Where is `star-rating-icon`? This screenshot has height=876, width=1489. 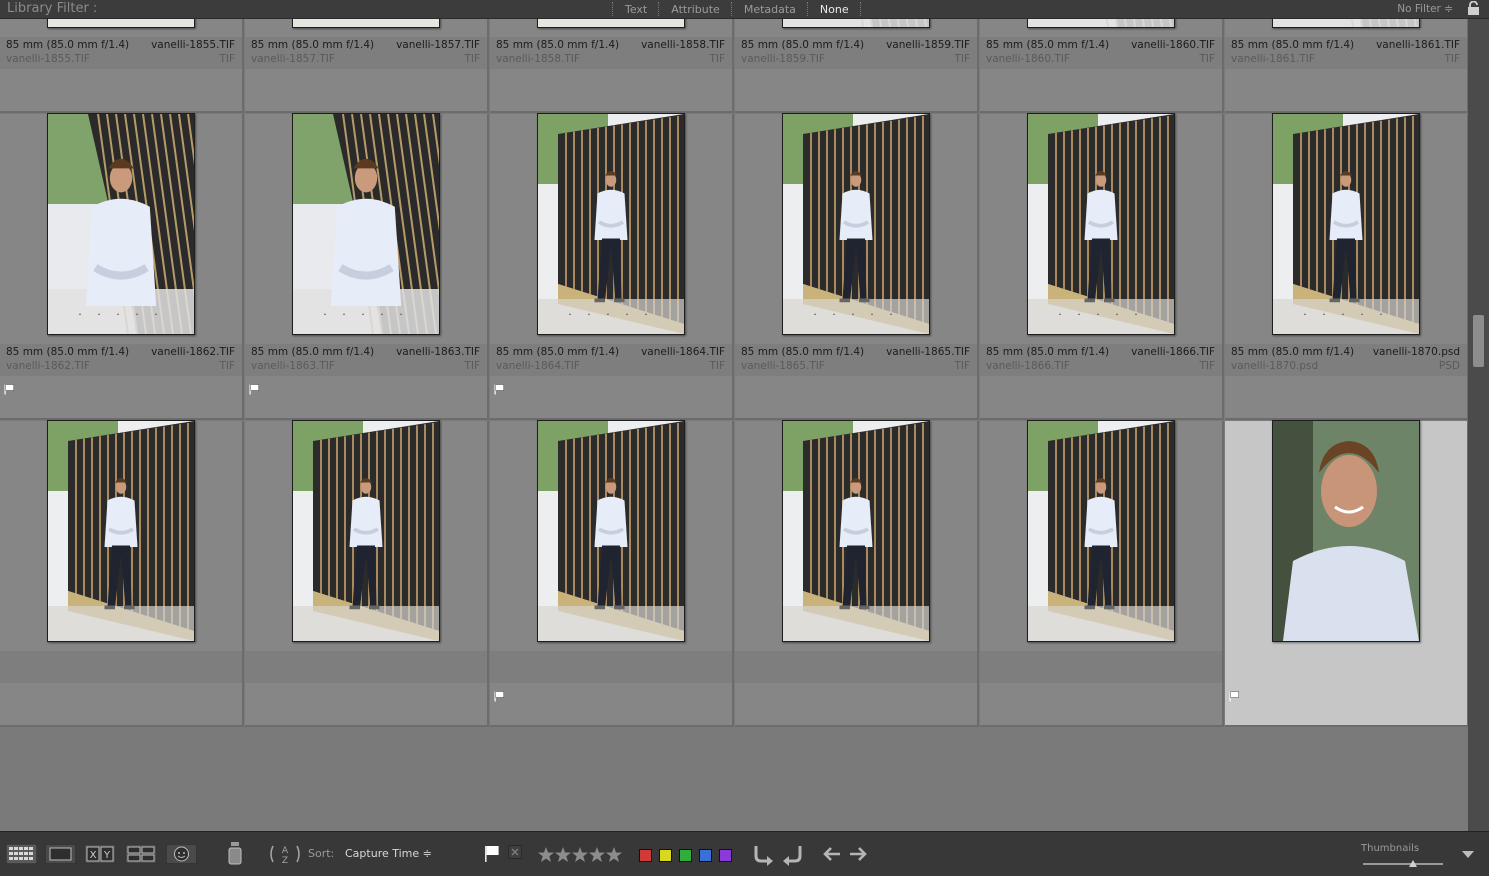 star-rating-icon is located at coordinates (581, 855).